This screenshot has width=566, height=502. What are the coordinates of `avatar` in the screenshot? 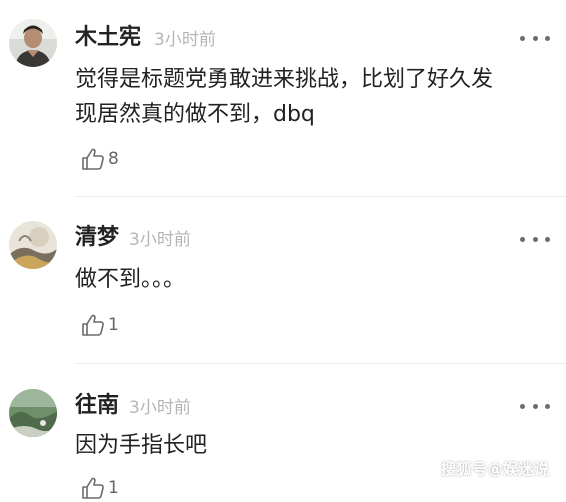 It's located at (33, 413).